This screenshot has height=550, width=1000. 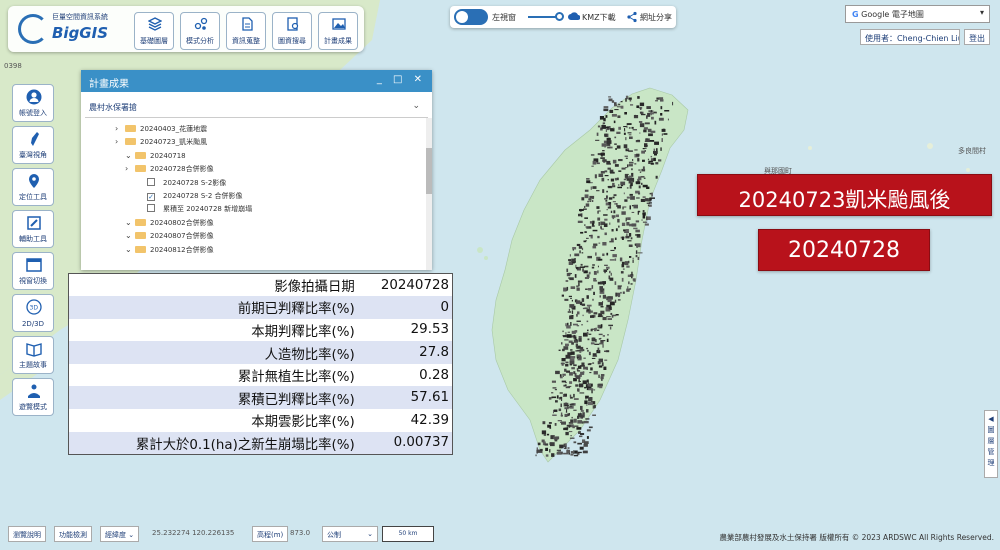 What do you see at coordinates (401, 79) in the screenshot?
I see `window-controls: _ □ ✕` at bounding box center [401, 79].